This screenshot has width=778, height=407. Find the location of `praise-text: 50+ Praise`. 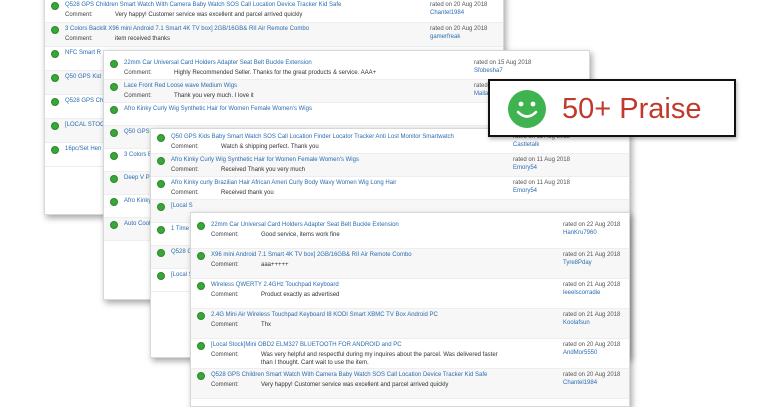

praise-text: 50+ Praise is located at coordinates (632, 109).